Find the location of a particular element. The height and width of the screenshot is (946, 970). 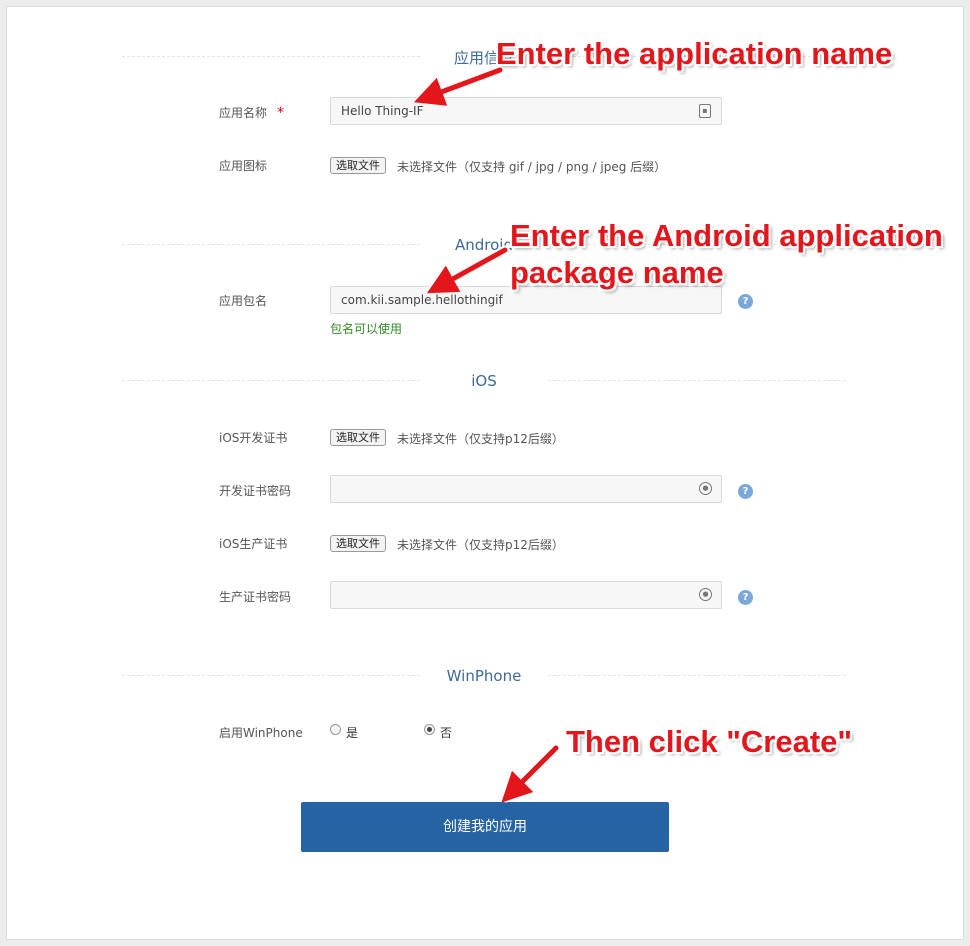

package-name-label: 应用包名 is located at coordinates (243, 301).